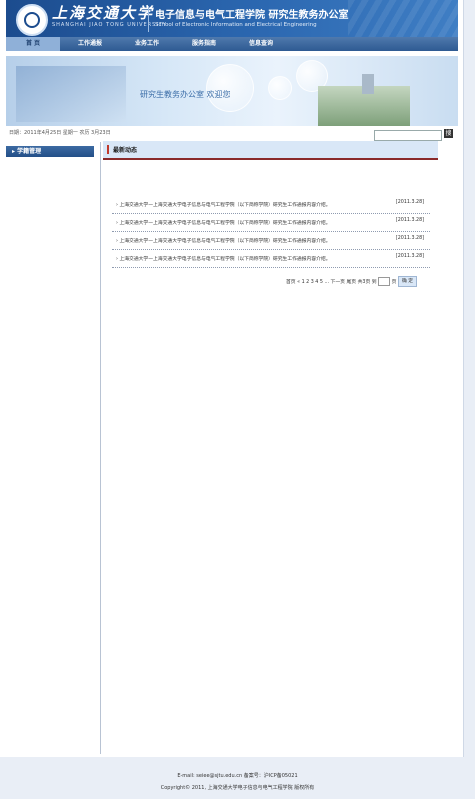 Image resolution: width=475 pixels, height=799 pixels. I want to click on banner-campus-image, so click(364, 100).